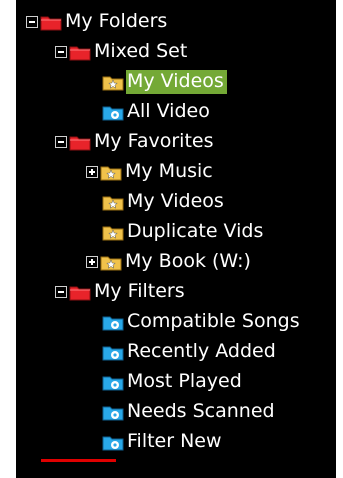  I want to click on tree-item-my-filters: My Filters, so click(121, 292).